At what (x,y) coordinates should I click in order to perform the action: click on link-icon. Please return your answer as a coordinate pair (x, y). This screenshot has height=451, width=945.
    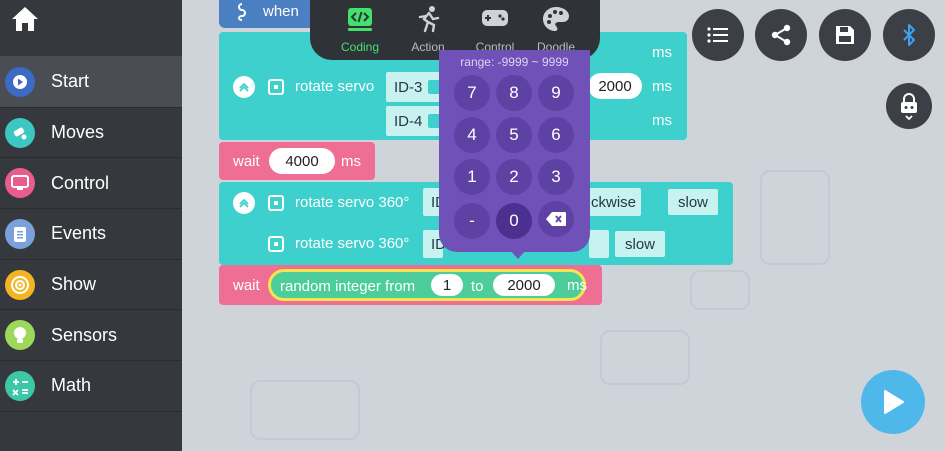
    Looking at the image, I should click on (242, 12).